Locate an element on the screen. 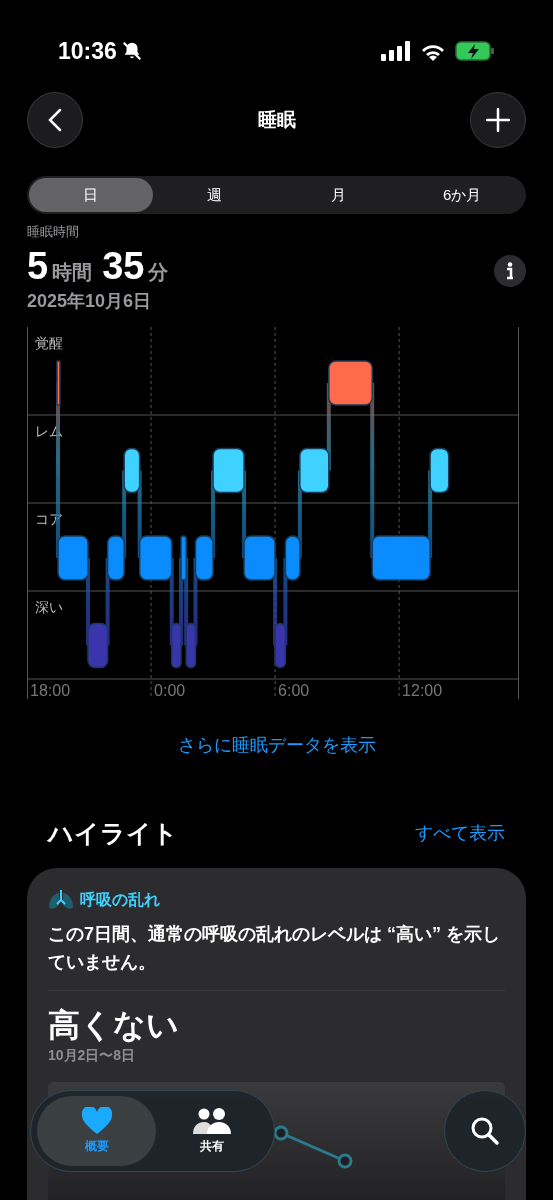 The width and height of the screenshot is (553, 1200). summary-date: 2025年10月6日 is located at coordinates (90, 301).